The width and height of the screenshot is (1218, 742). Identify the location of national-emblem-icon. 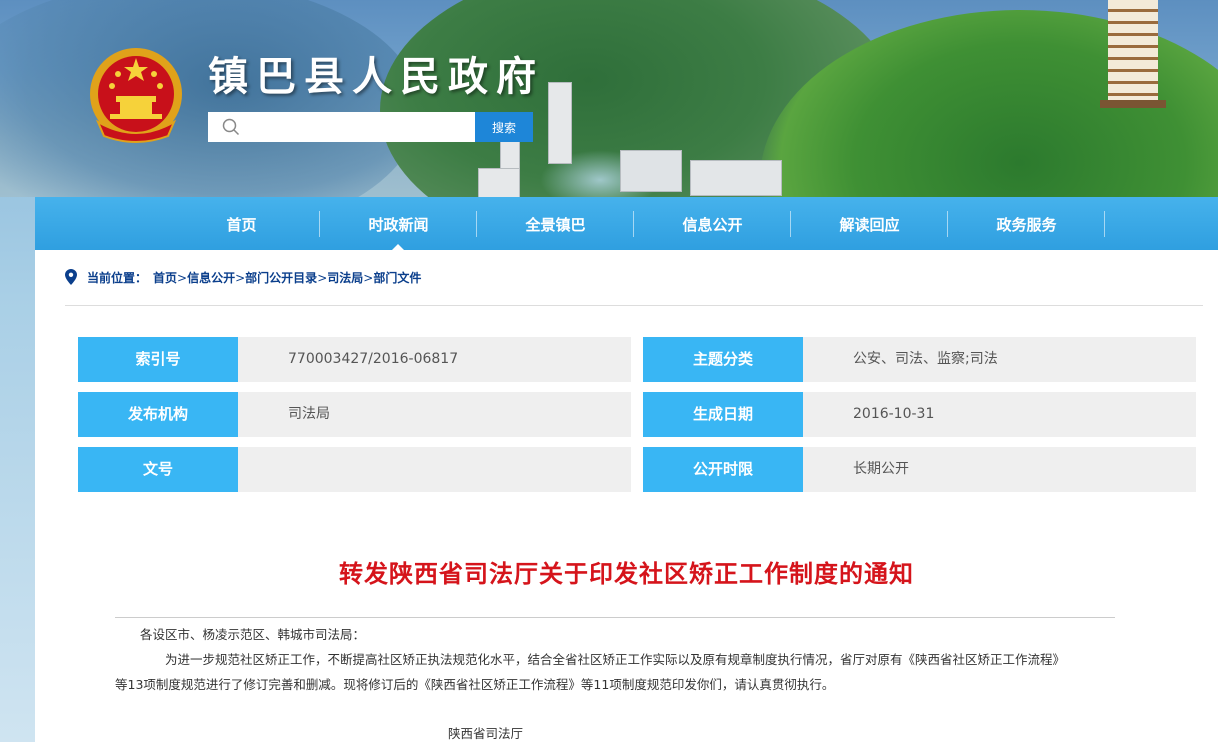
(136, 95).